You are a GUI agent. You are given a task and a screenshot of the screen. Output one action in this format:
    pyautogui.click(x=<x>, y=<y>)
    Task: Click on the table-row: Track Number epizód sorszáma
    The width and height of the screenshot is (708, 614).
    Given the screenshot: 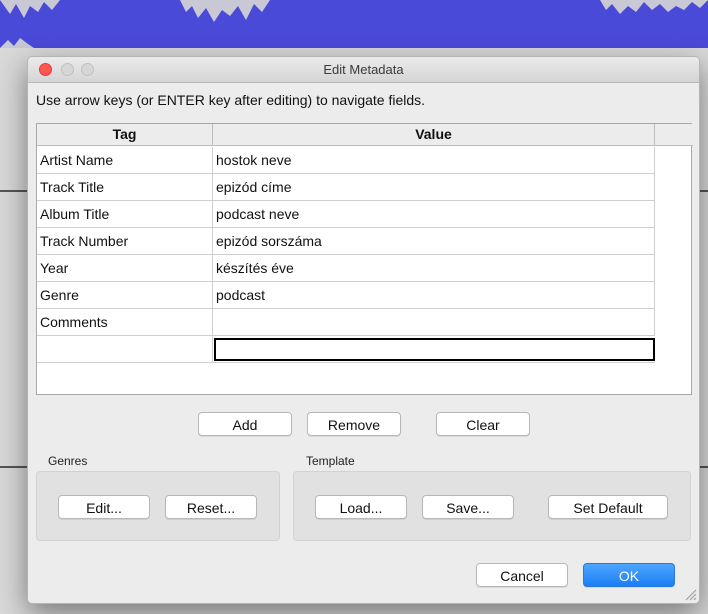 What is the action you would take?
    pyautogui.click(x=346, y=241)
    